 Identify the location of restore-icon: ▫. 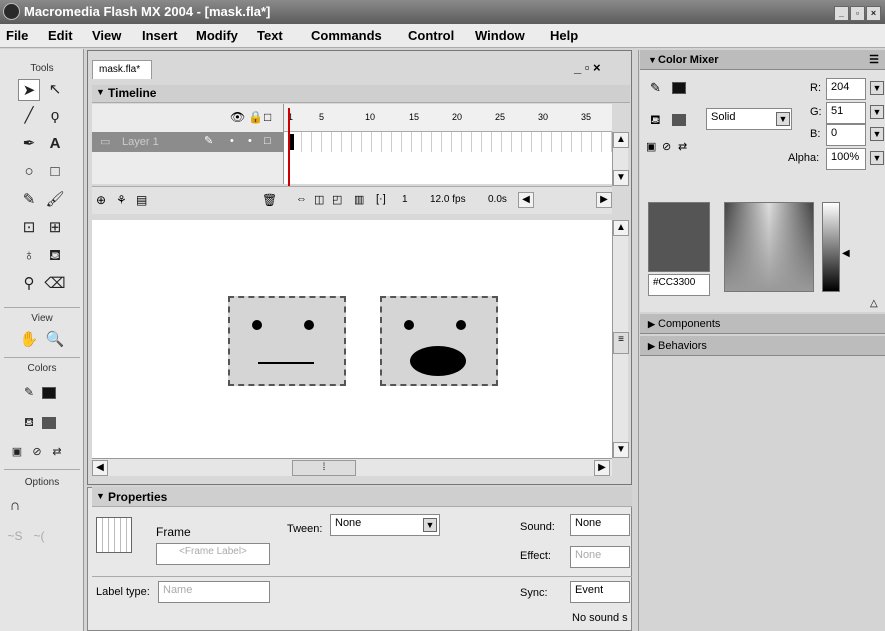
(857, 13).